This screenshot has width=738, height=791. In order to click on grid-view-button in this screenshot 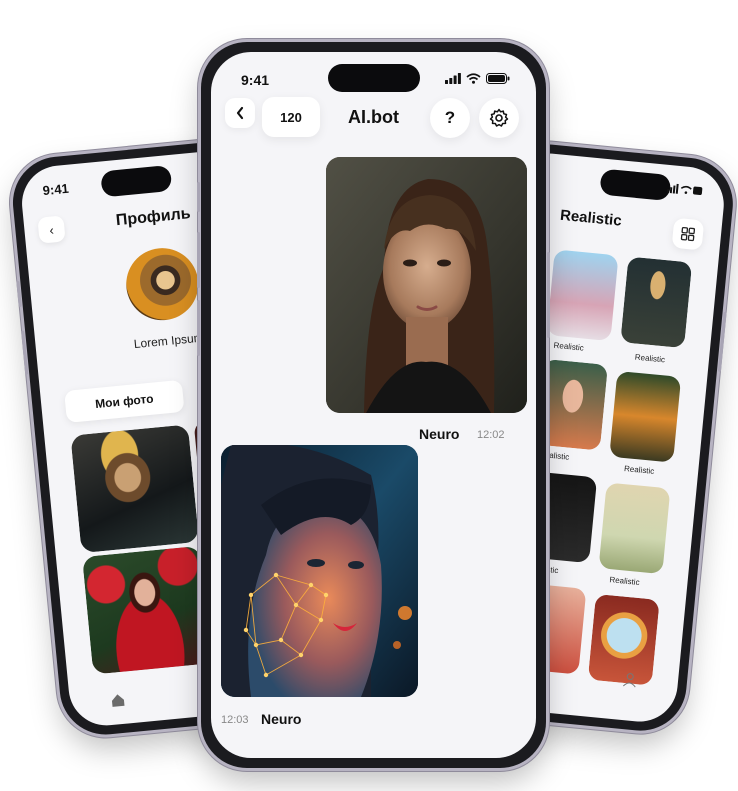, I will do `click(688, 234)`.